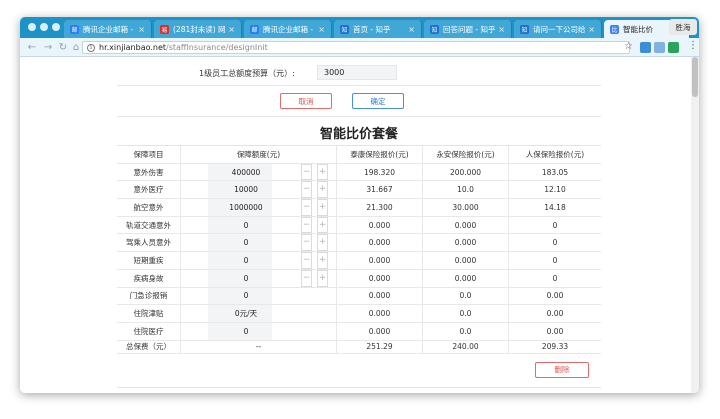  Describe the element at coordinates (56, 27) in the screenshot. I see `zoom-window-icon` at that location.